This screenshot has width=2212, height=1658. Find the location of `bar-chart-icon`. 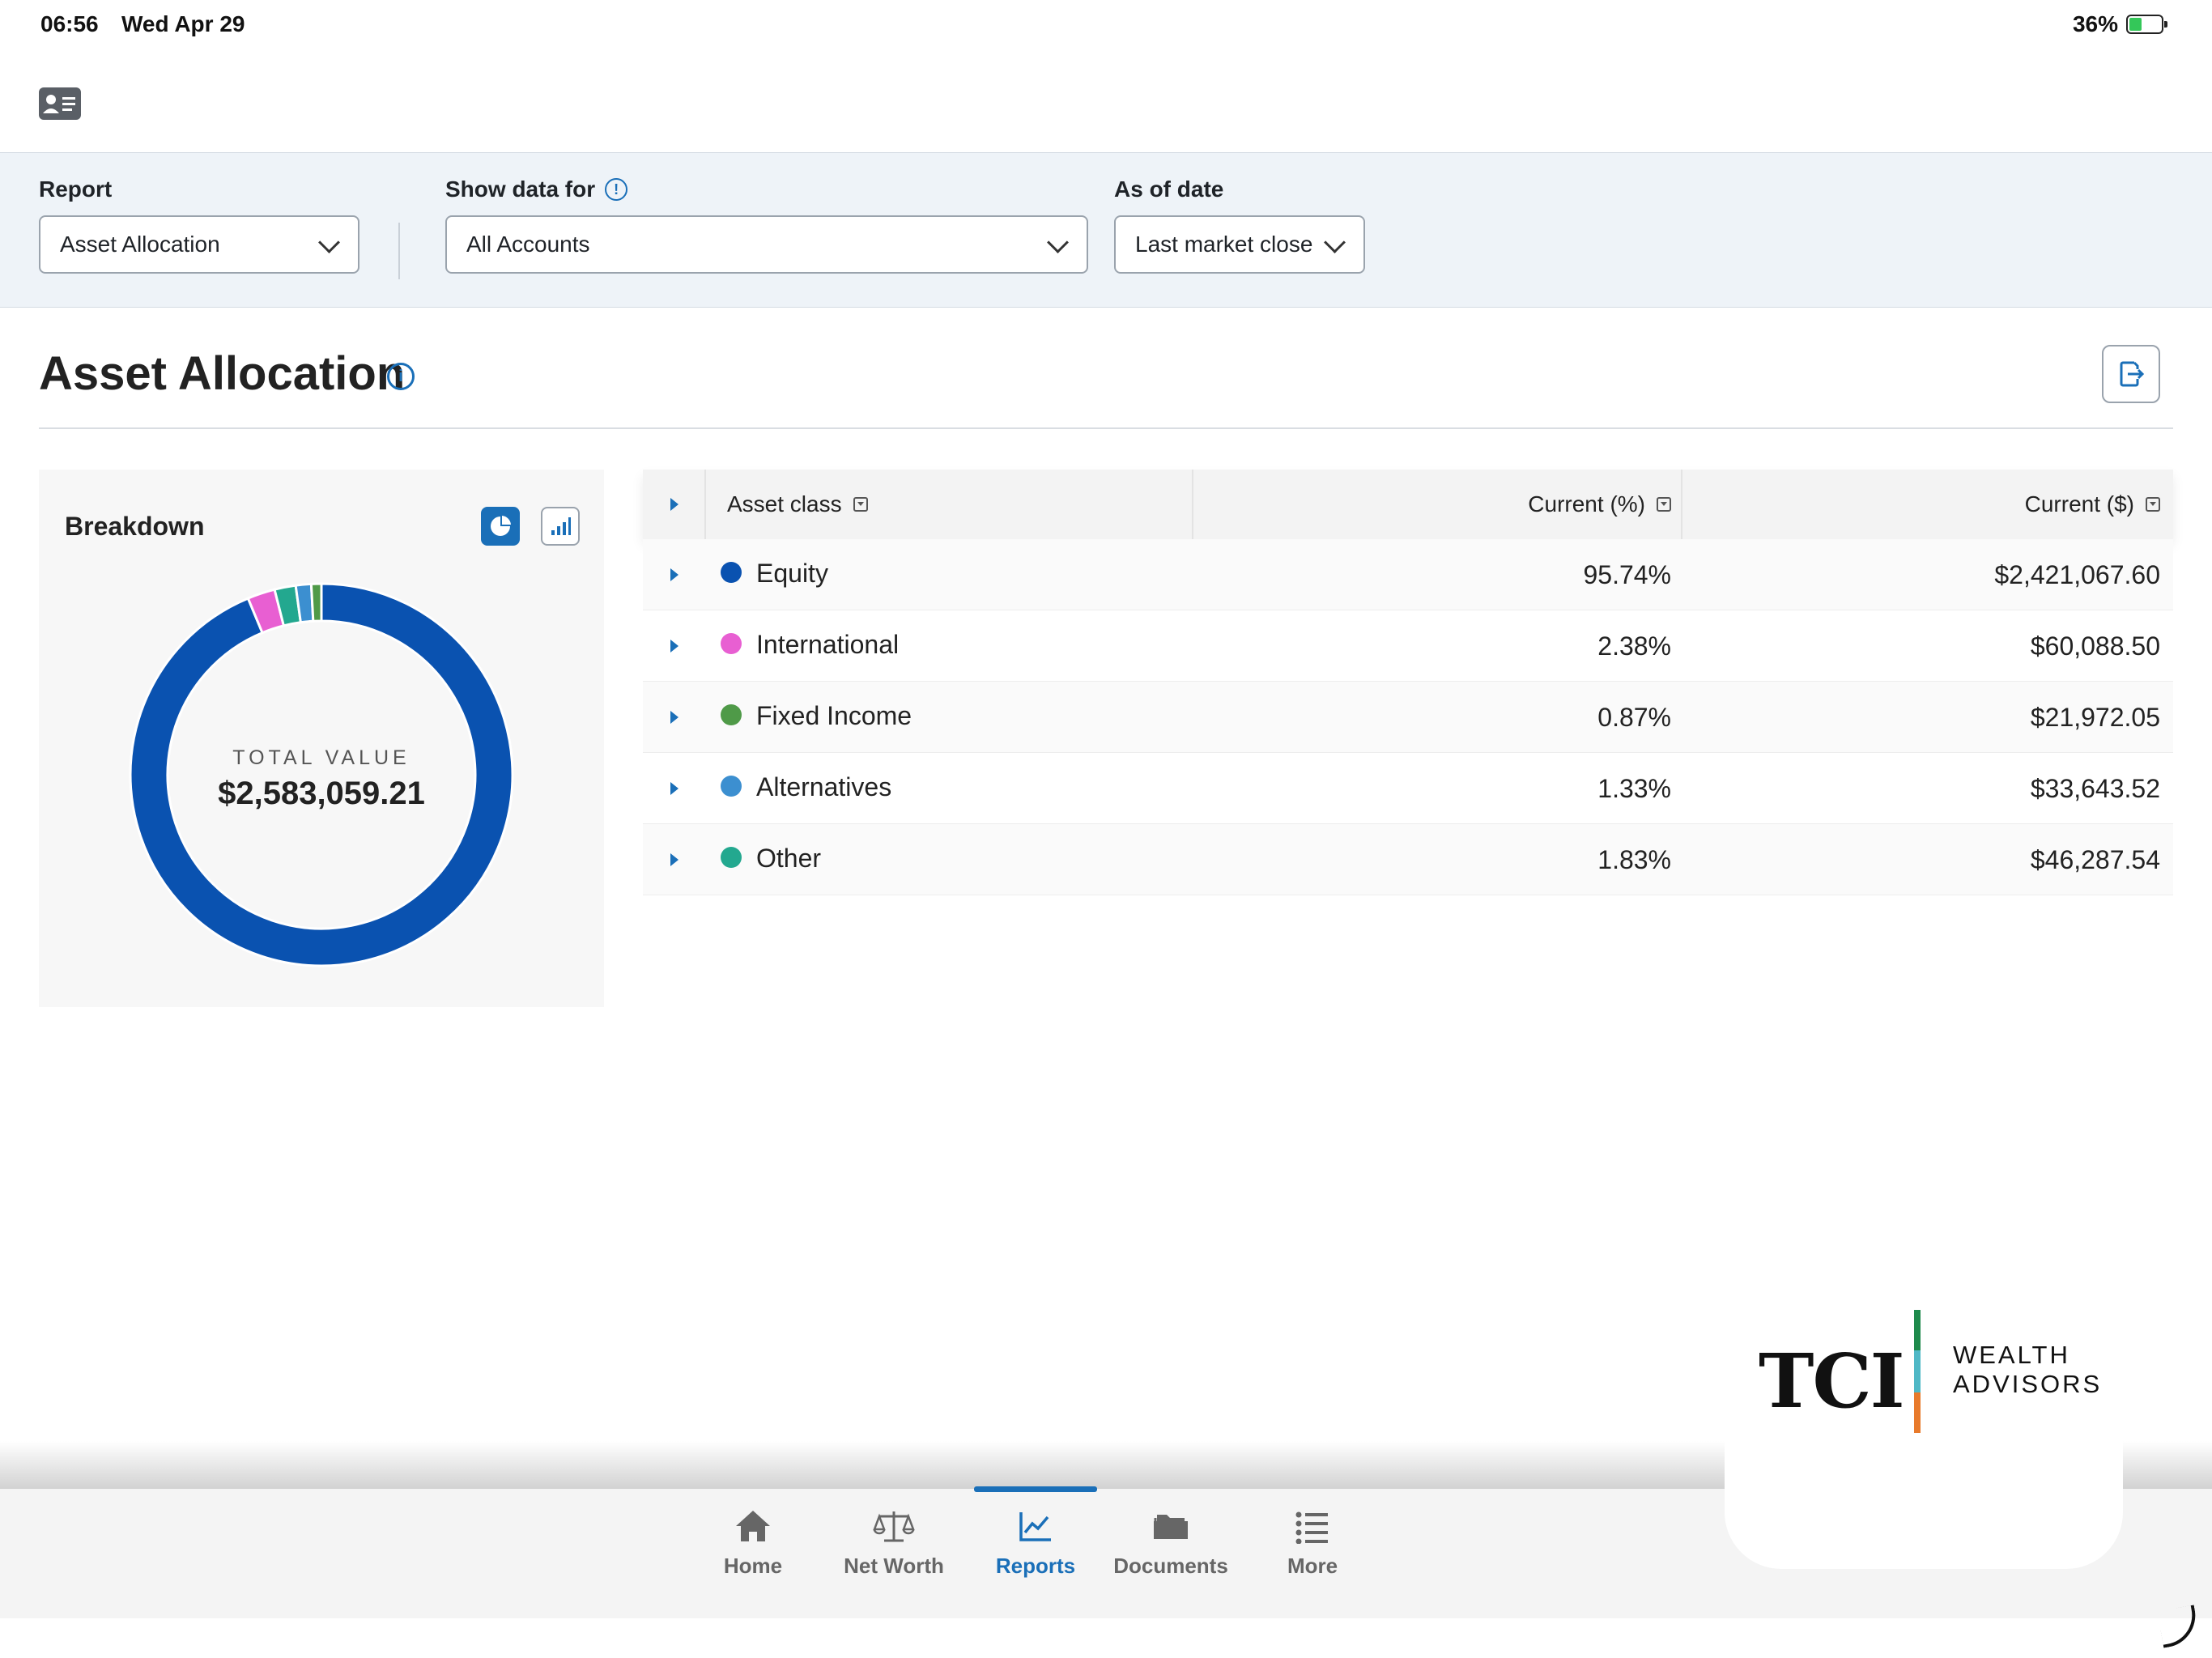

bar-chart-icon is located at coordinates (561, 526).